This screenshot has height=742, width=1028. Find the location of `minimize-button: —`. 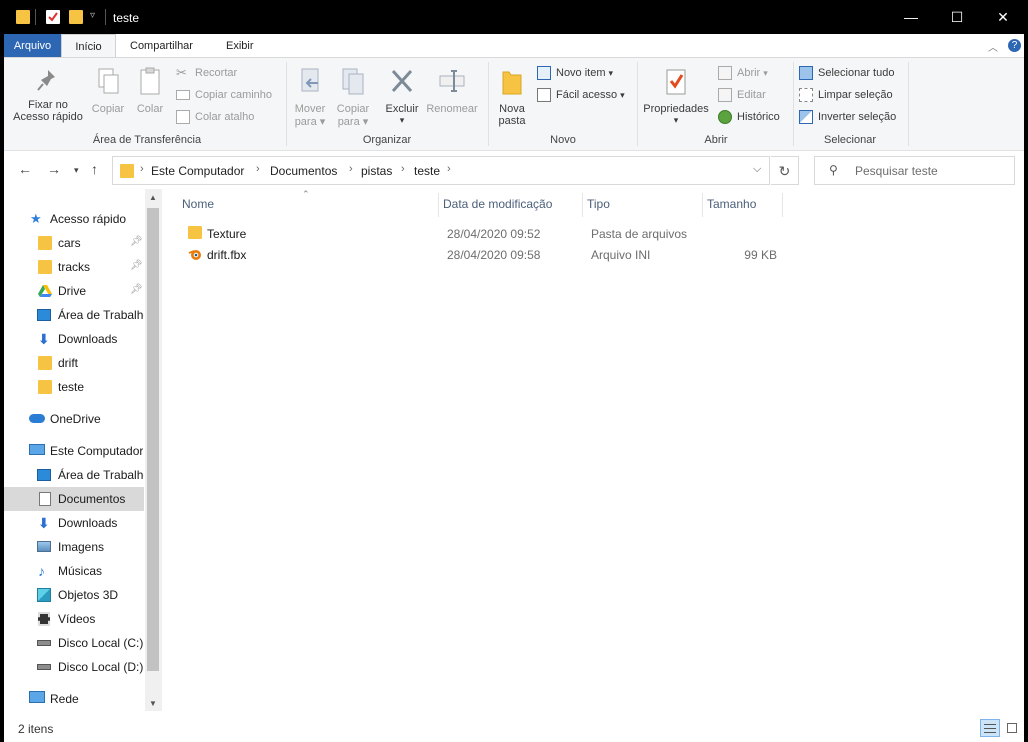

minimize-button: — is located at coordinates (911, 17).